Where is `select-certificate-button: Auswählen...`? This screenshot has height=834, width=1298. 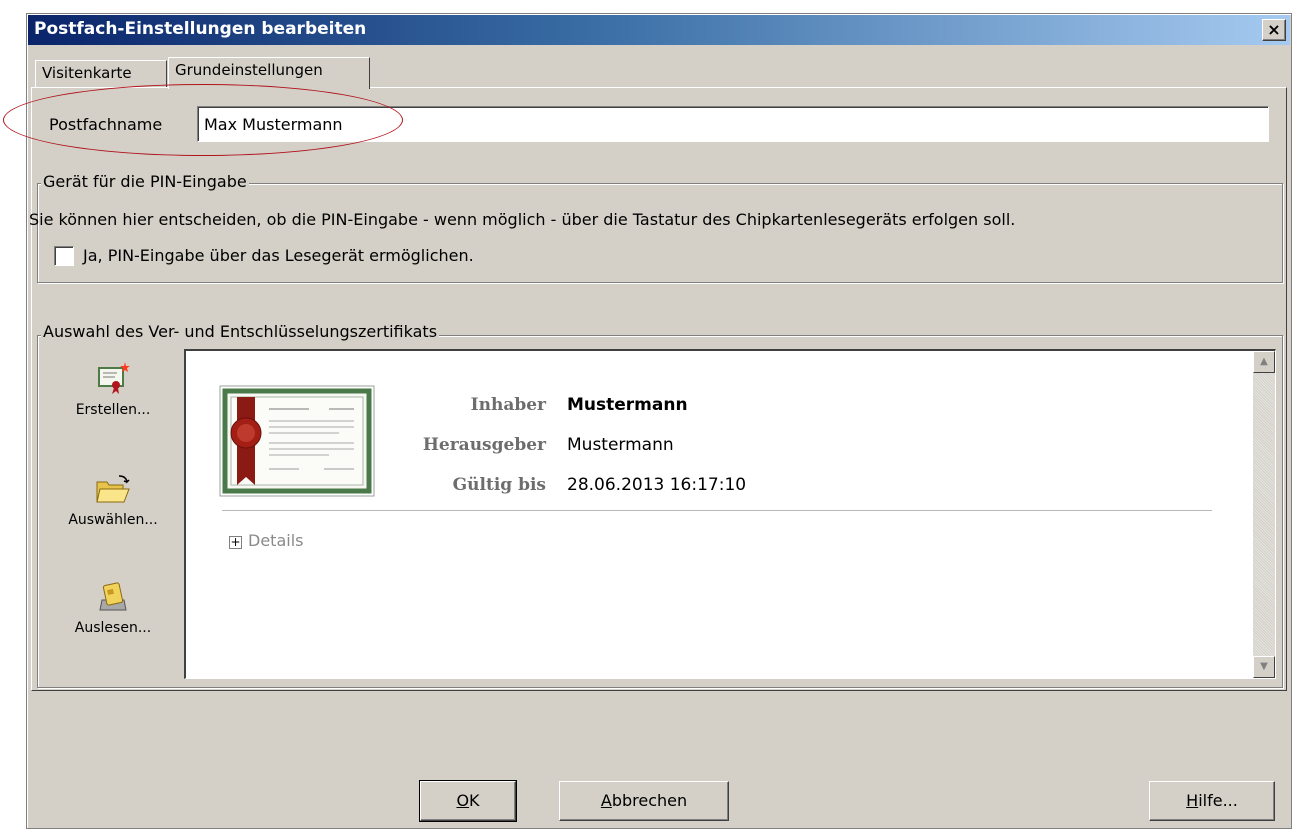 select-certificate-button: Auswählen... is located at coordinates (113, 501).